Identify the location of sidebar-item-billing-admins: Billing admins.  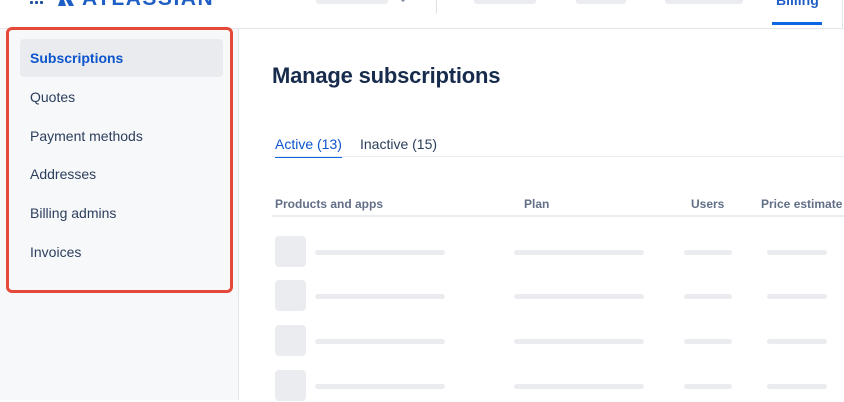
(121, 213).